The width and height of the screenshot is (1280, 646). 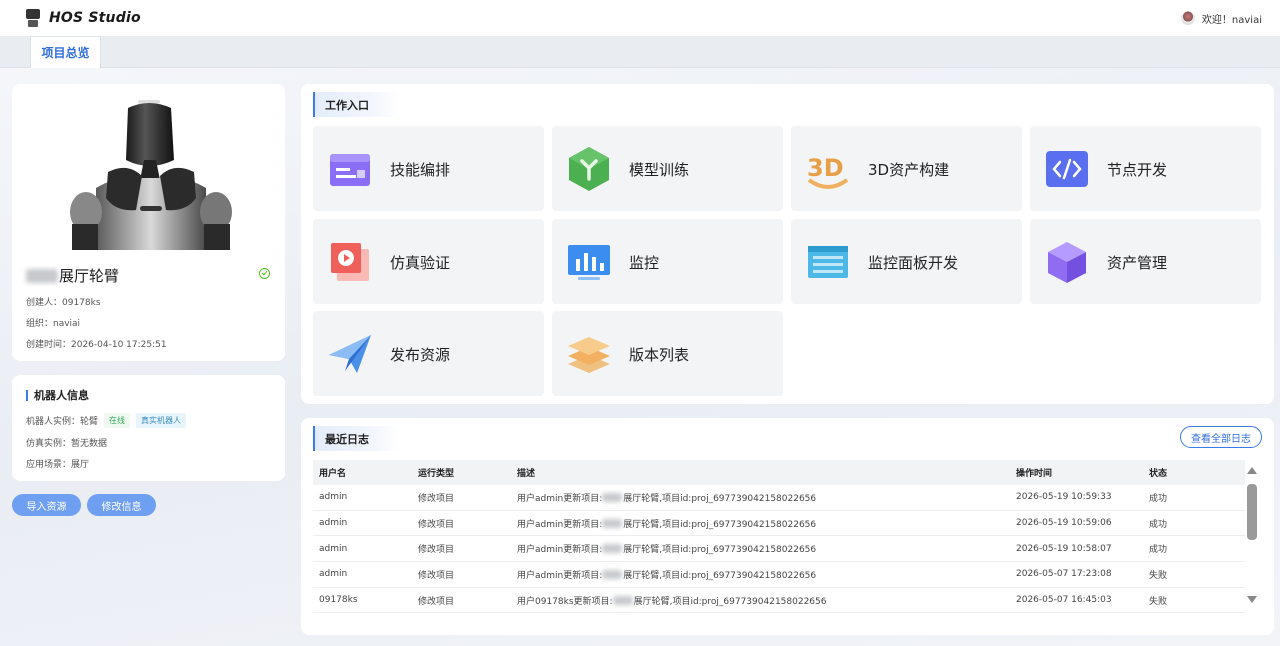 I want to click on project-name: 展厅轮臂, so click(x=89, y=276).